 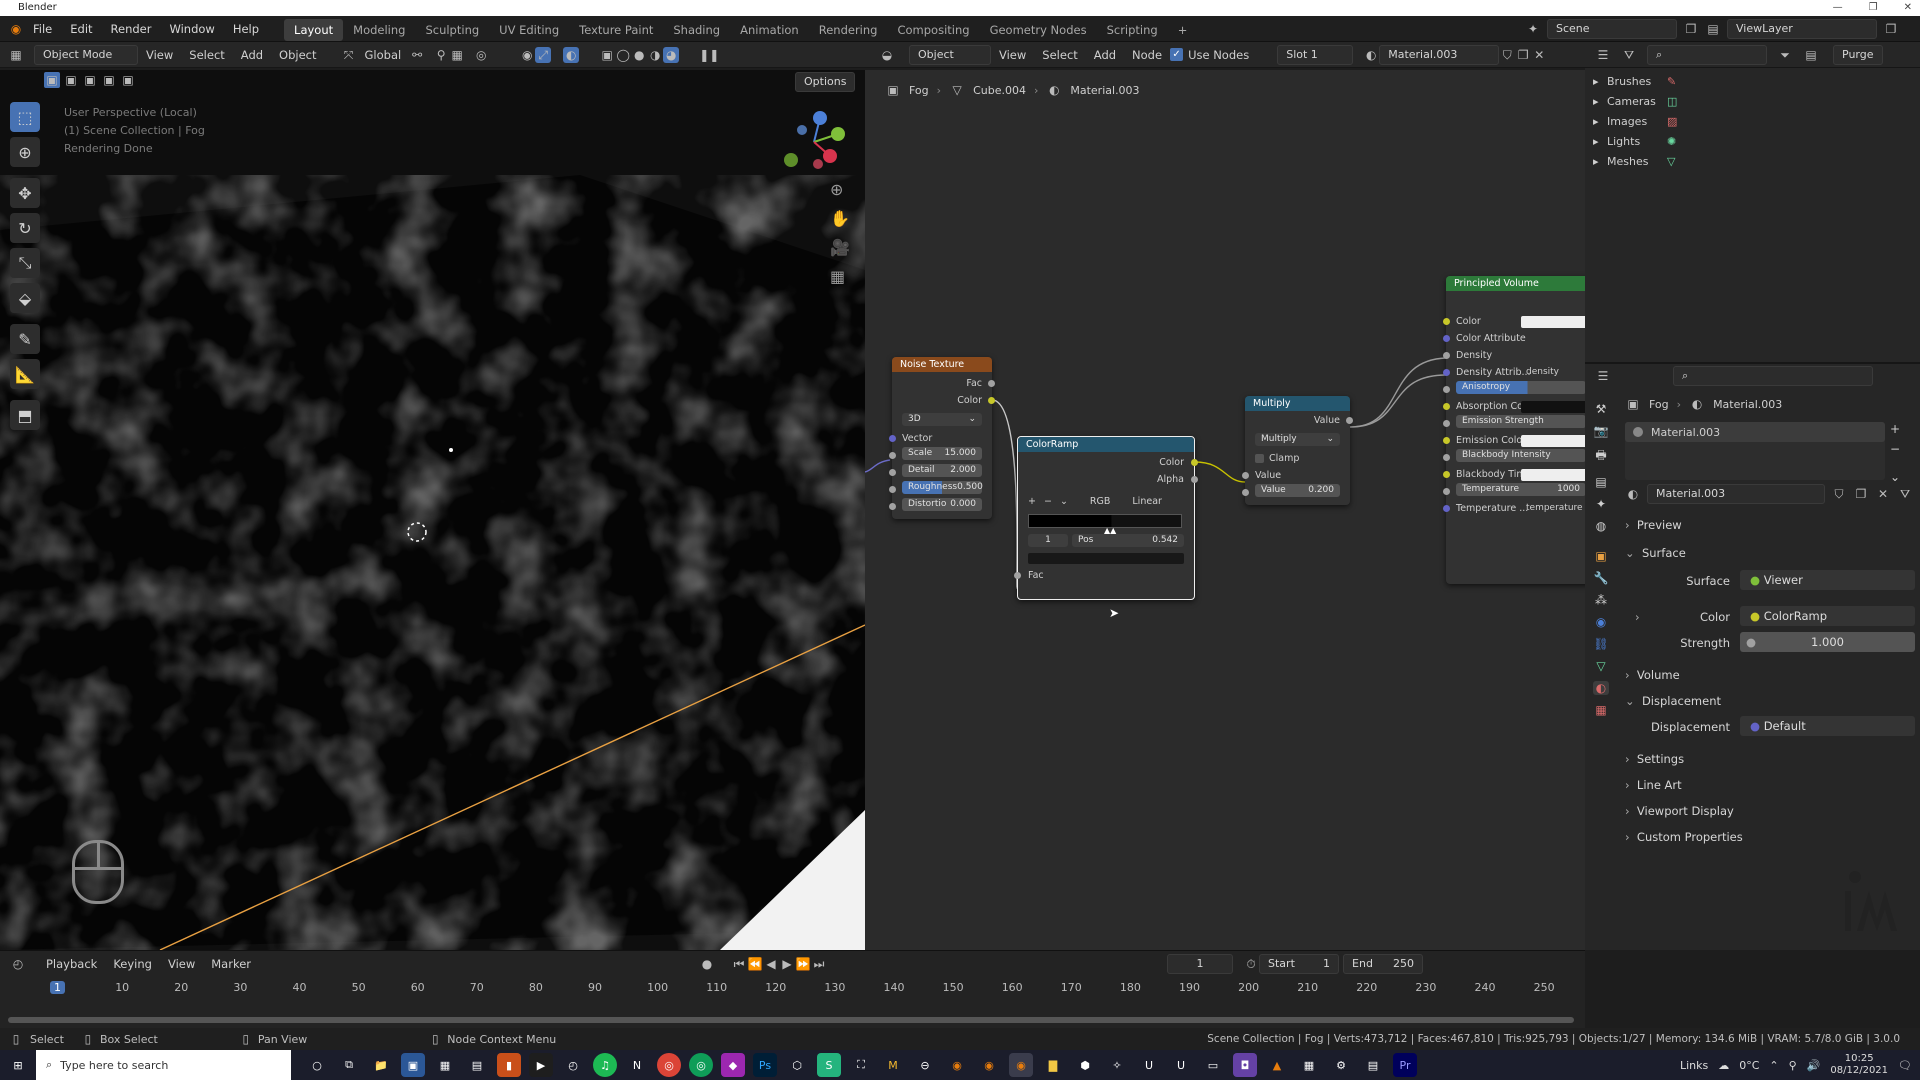 I want to click on tab-geometry-nodes: Geometry Nodes, so click(x=1038, y=30).